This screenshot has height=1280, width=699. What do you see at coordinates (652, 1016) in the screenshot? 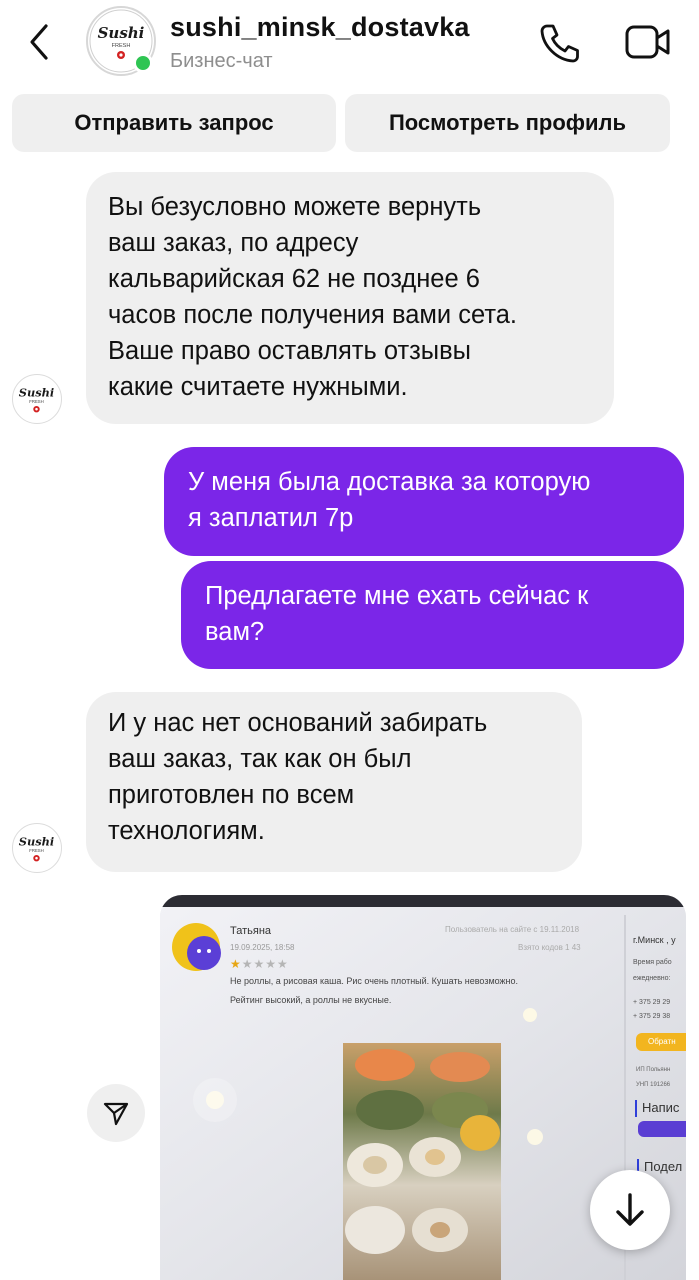
I see `side-phone: + 375 29 38` at bounding box center [652, 1016].